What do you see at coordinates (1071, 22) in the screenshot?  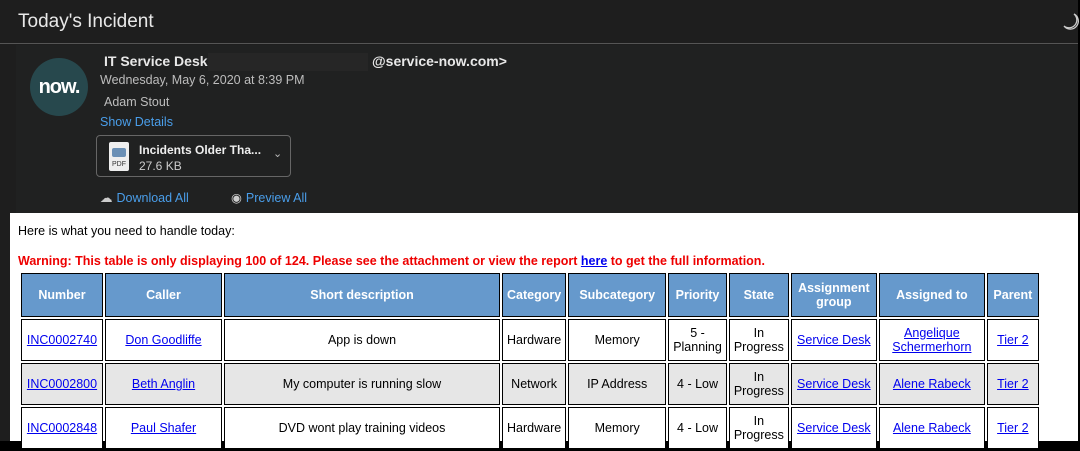 I see `moon-icon` at bounding box center [1071, 22].